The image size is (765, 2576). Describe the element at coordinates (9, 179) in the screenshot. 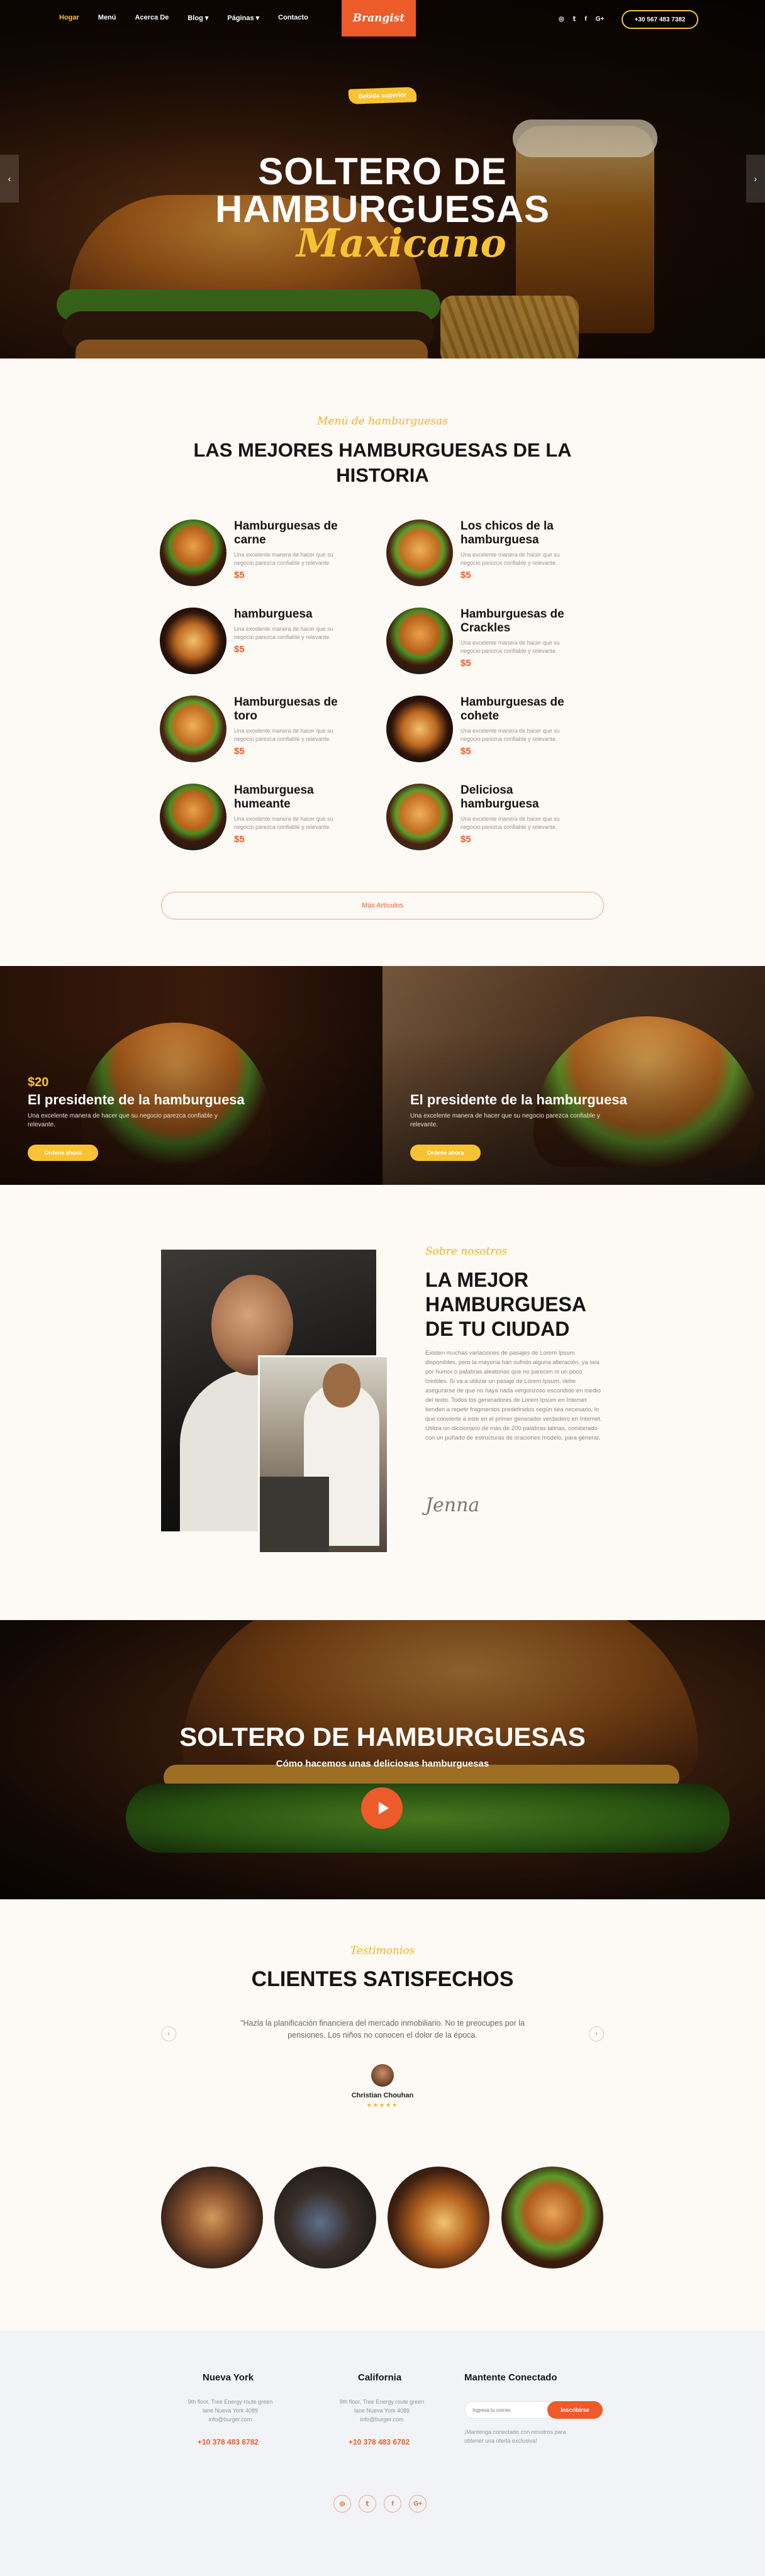

I see `slider-prev-button: ‹` at that location.